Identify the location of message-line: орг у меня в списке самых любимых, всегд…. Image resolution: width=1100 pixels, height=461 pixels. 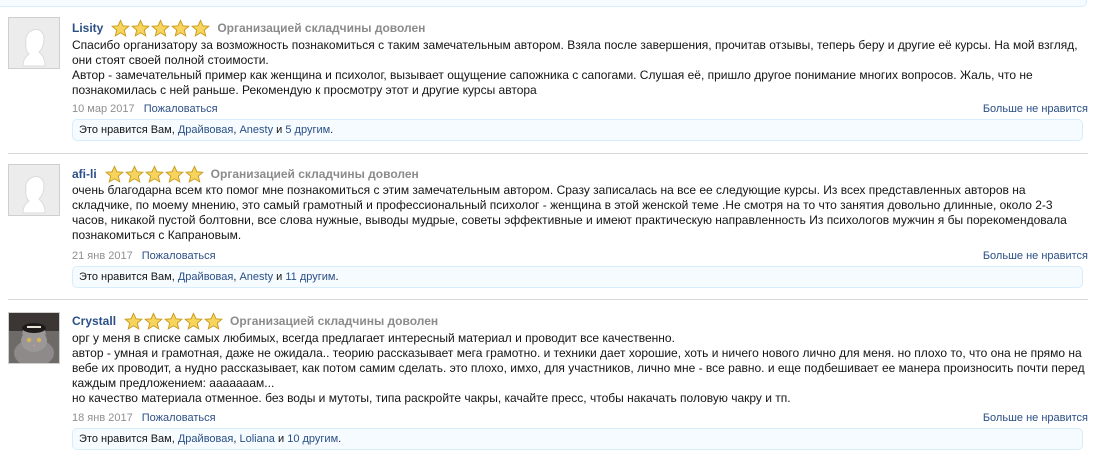
(373, 338).